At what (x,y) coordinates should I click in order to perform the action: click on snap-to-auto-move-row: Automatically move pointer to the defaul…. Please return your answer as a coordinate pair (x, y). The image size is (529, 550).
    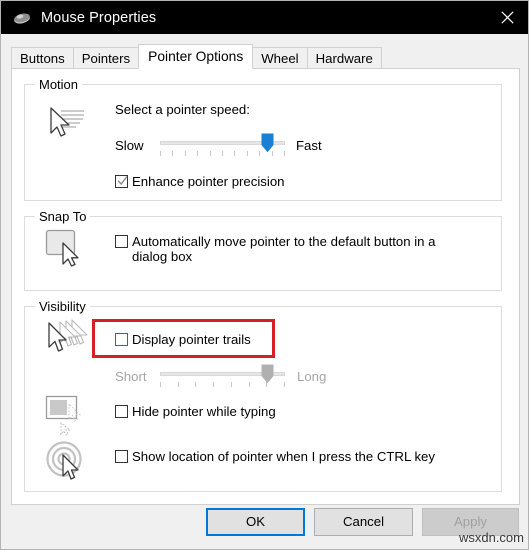
    Looking at the image, I should click on (290, 249).